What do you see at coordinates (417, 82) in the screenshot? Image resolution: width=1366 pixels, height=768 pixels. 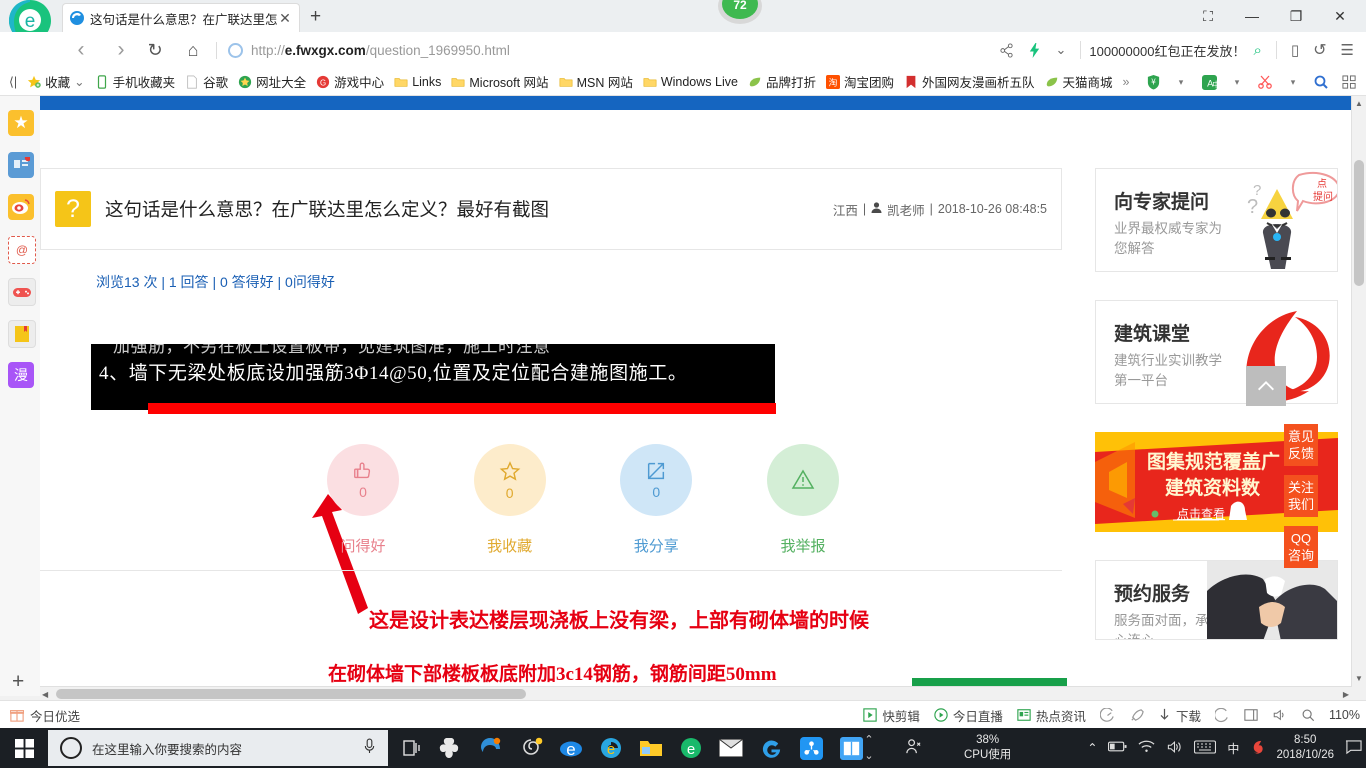 I see `bookmark-item: Links` at bounding box center [417, 82].